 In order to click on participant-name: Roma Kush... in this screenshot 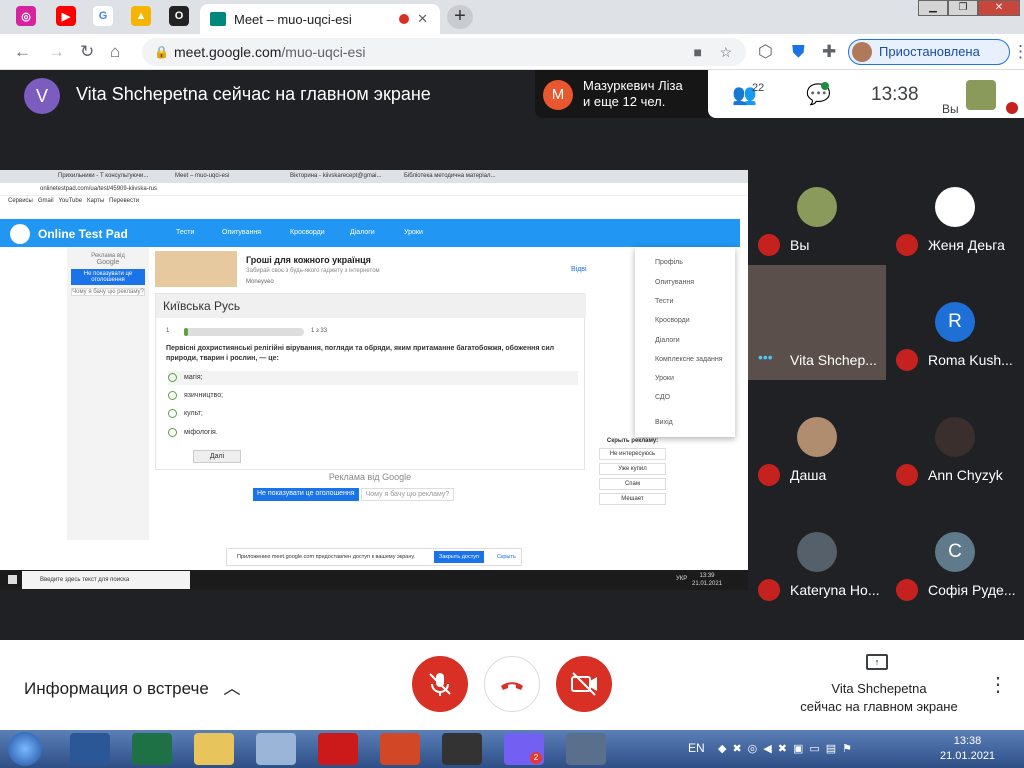, I will do `click(970, 360)`.